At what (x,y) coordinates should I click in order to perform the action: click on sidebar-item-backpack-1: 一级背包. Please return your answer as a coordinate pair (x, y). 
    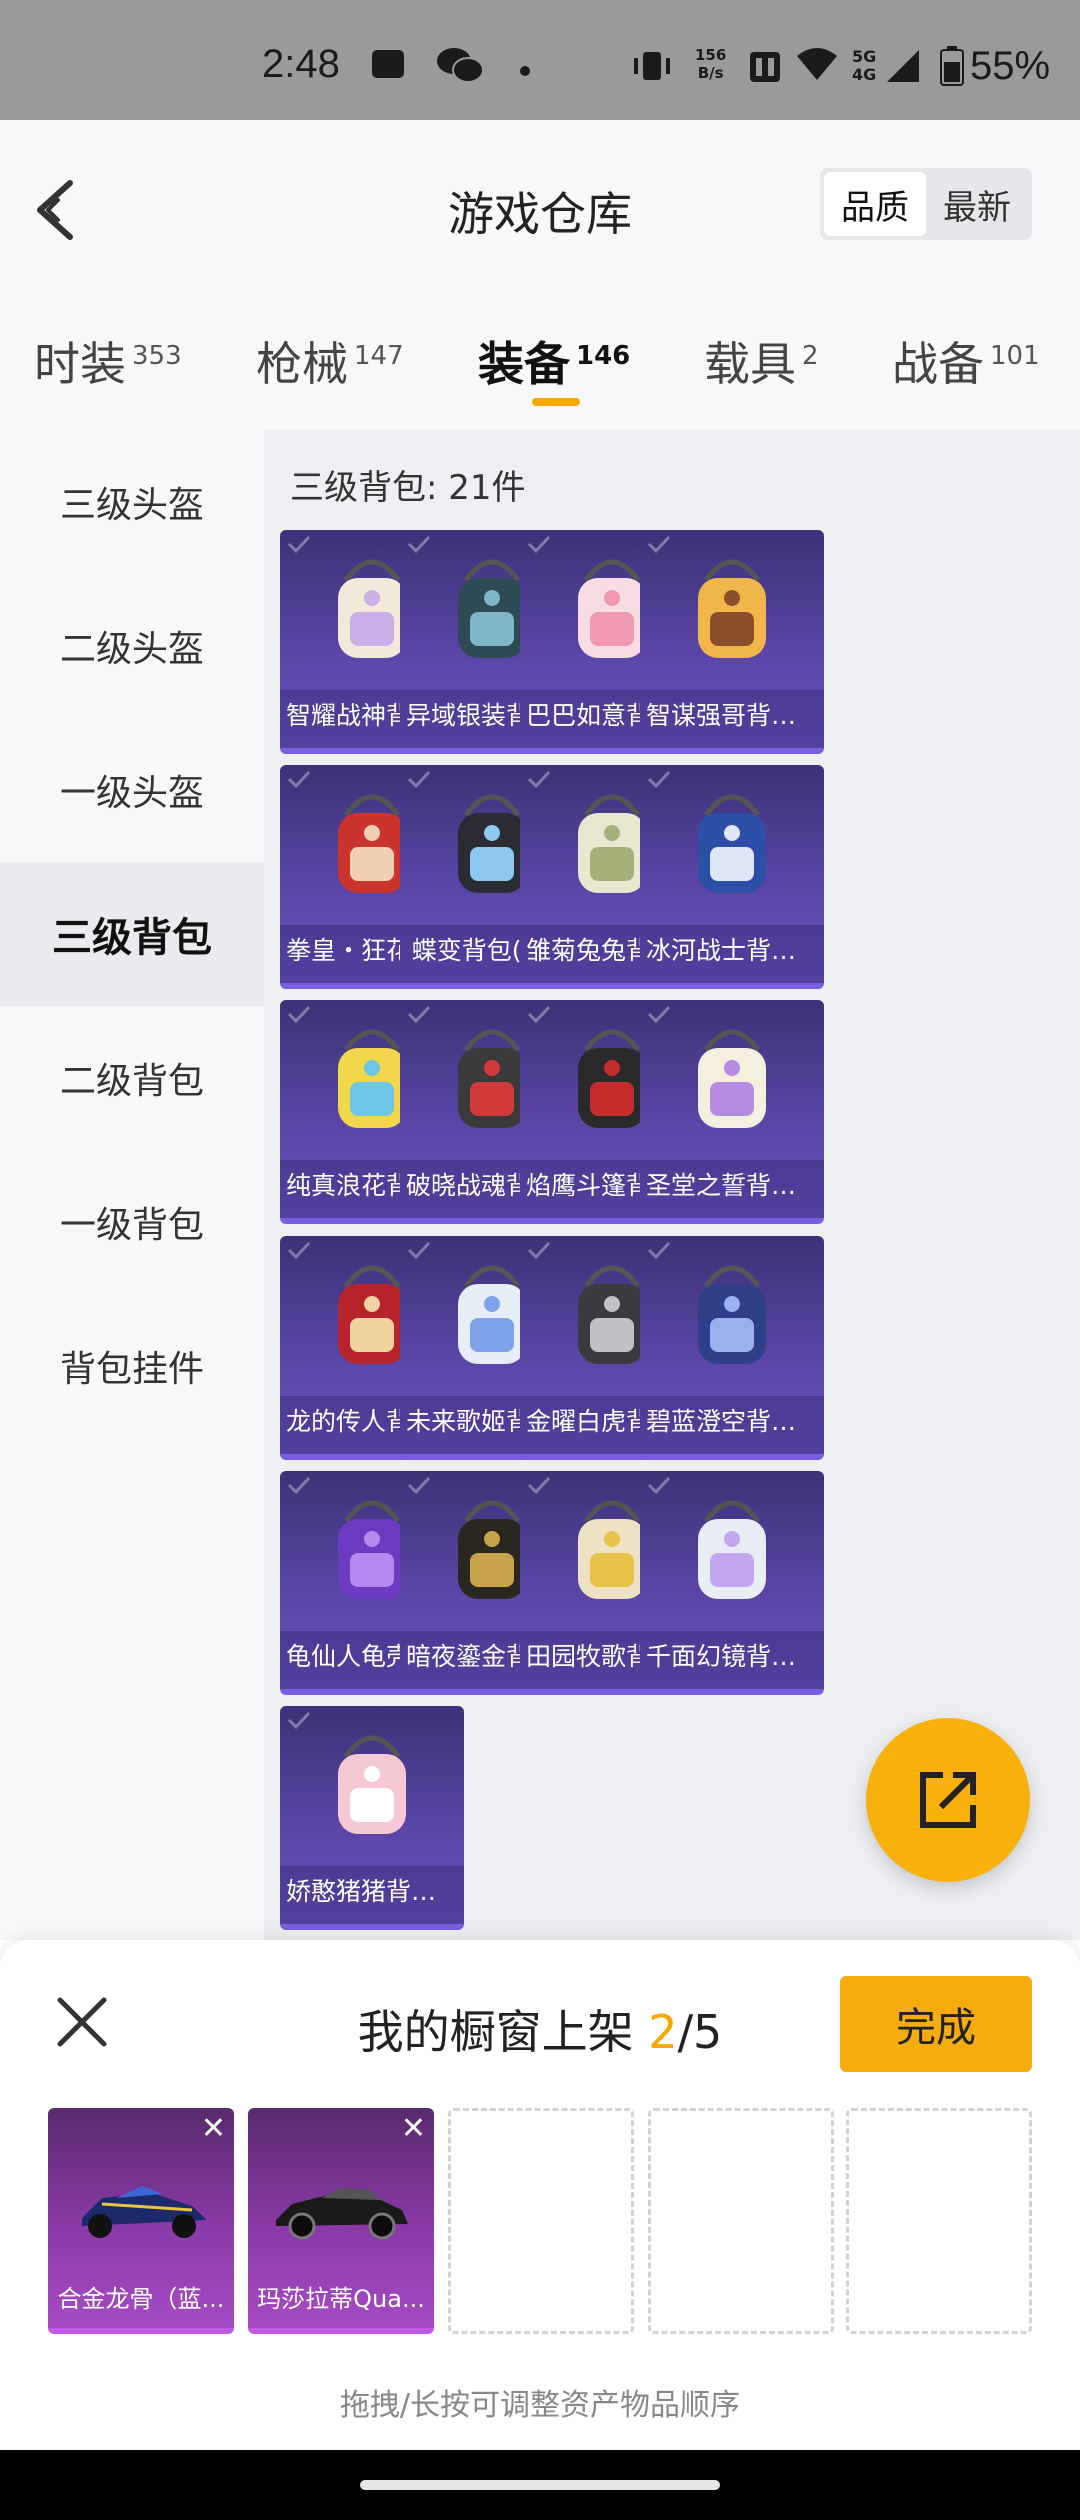
    Looking at the image, I should click on (132, 1222).